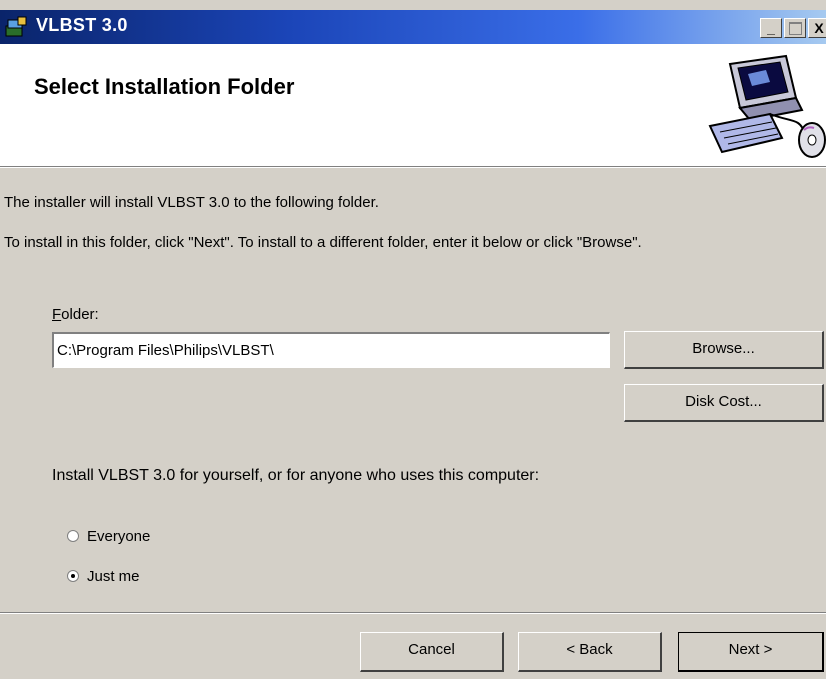 Image resolution: width=826 pixels, height=679 pixels. Describe the element at coordinates (80, 314) in the screenshot. I see `folder-label-text: older:` at that location.